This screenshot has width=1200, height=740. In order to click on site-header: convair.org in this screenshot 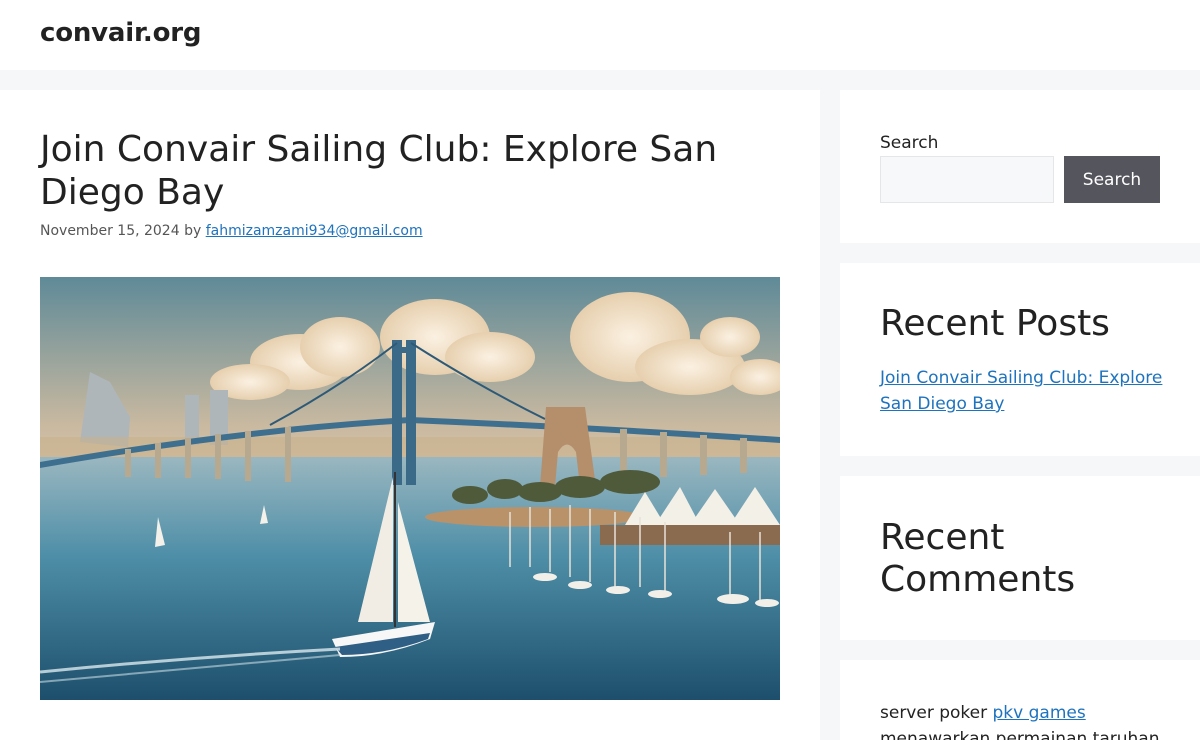, I will do `click(600, 35)`.